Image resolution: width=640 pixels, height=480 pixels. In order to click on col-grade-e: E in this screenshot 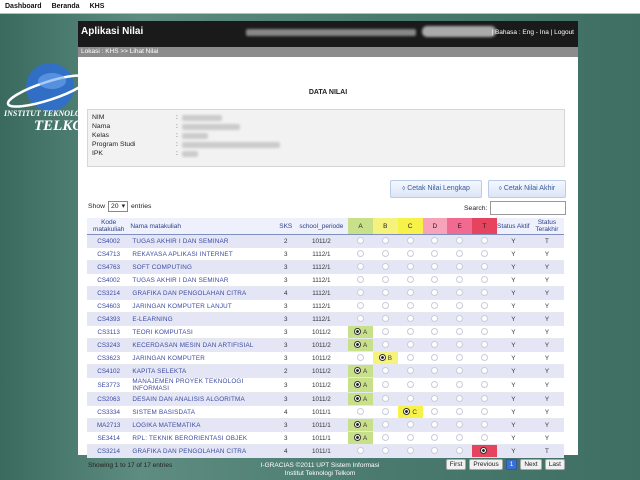, I will do `click(460, 226)`.